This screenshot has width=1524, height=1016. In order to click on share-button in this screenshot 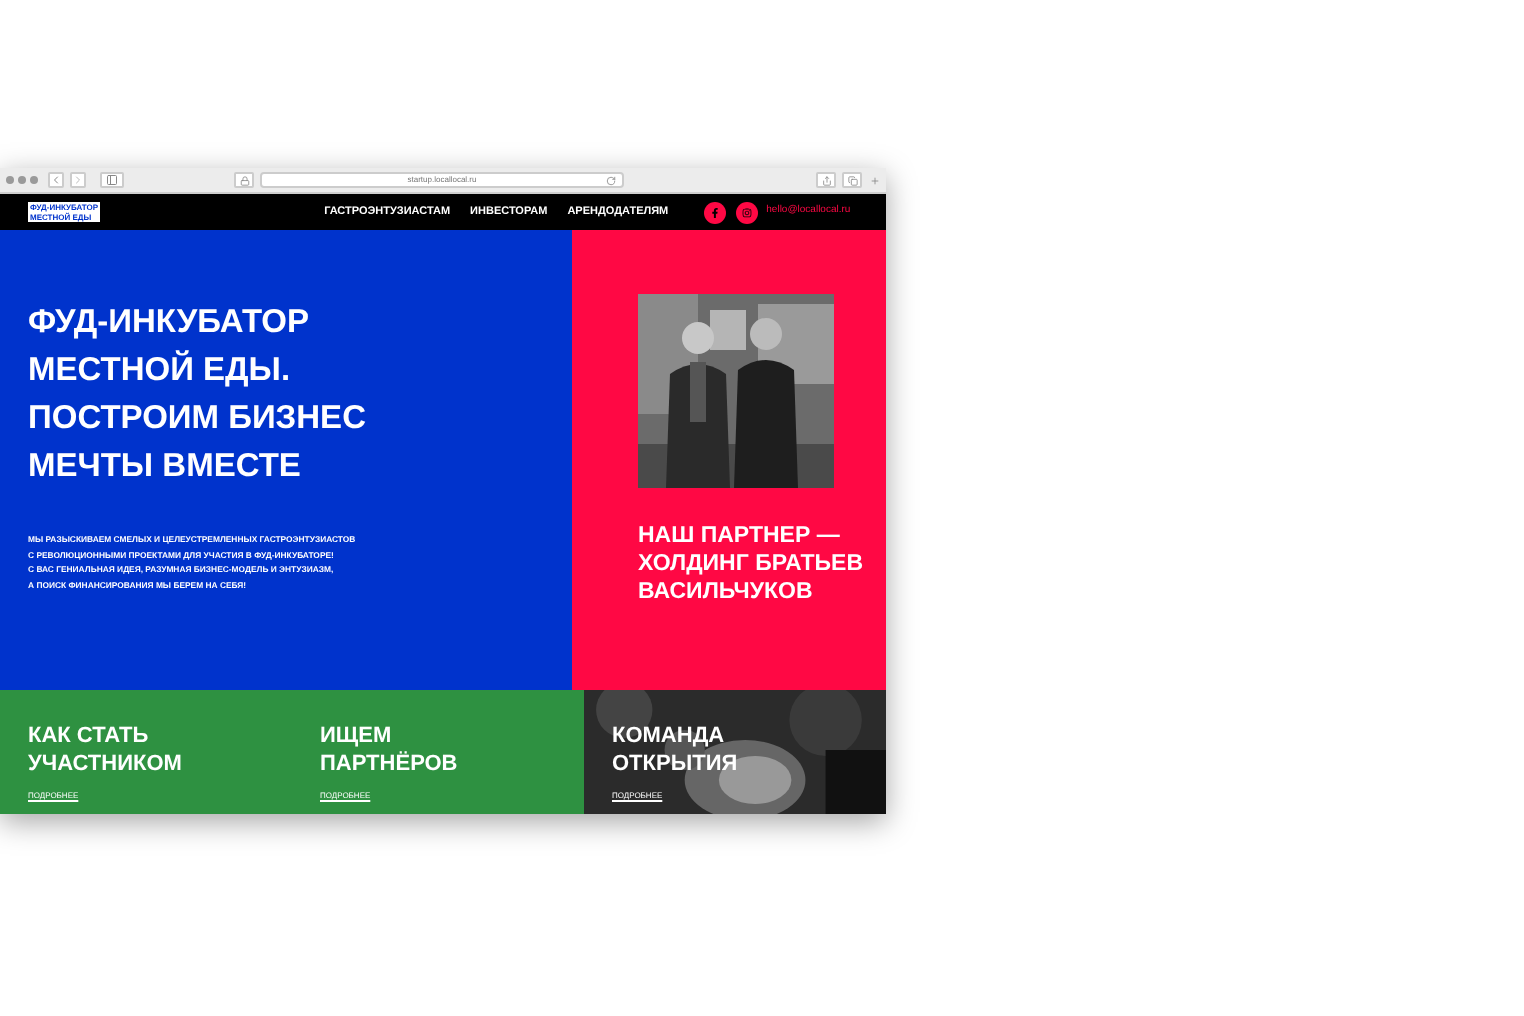, I will do `click(826, 180)`.